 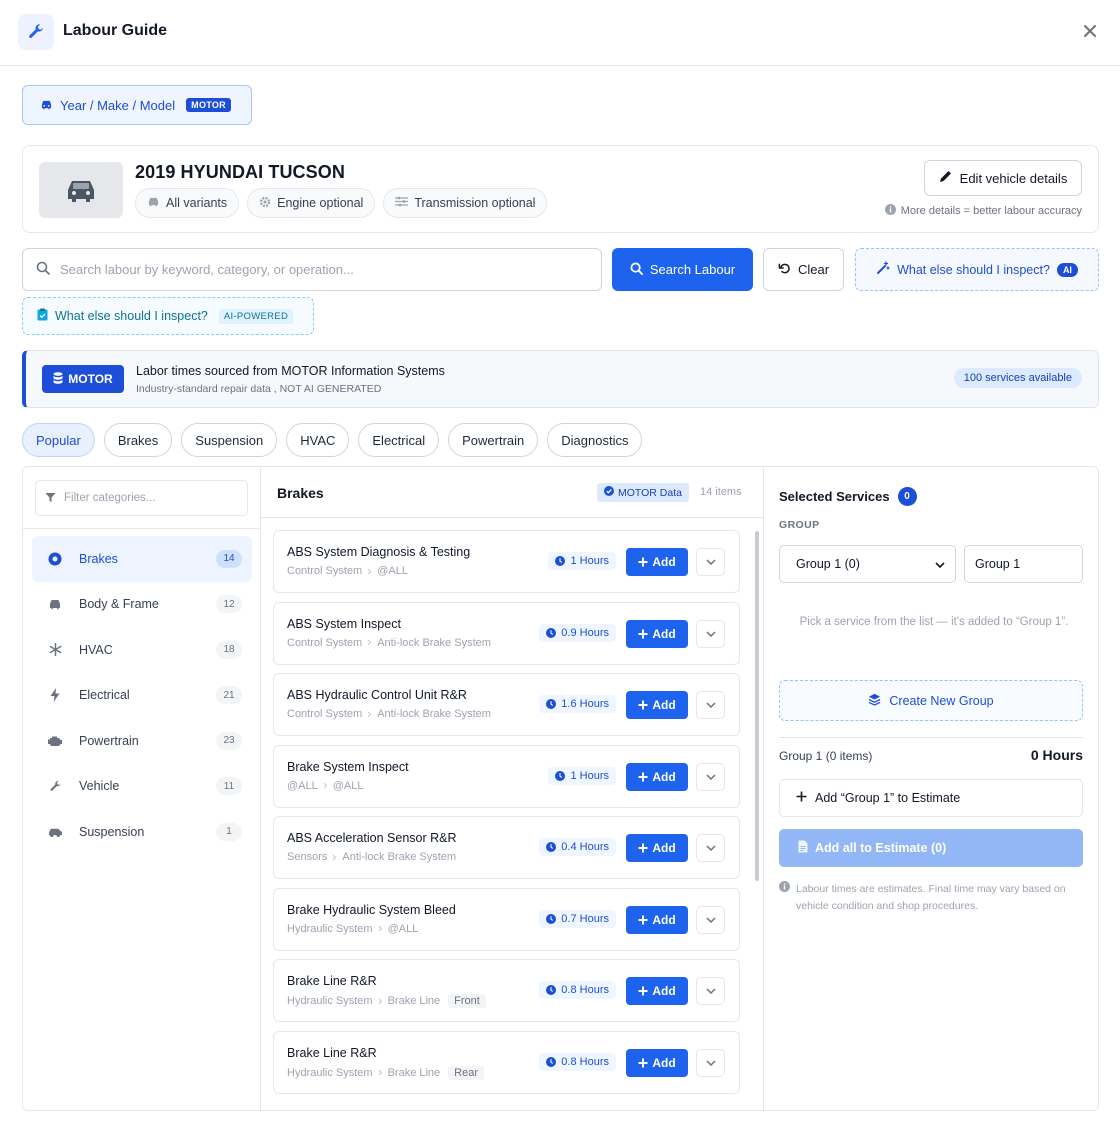 What do you see at coordinates (403, 928) in the screenshot?
I see `service-path-component: @ALL` at bounding box center [403, 928].